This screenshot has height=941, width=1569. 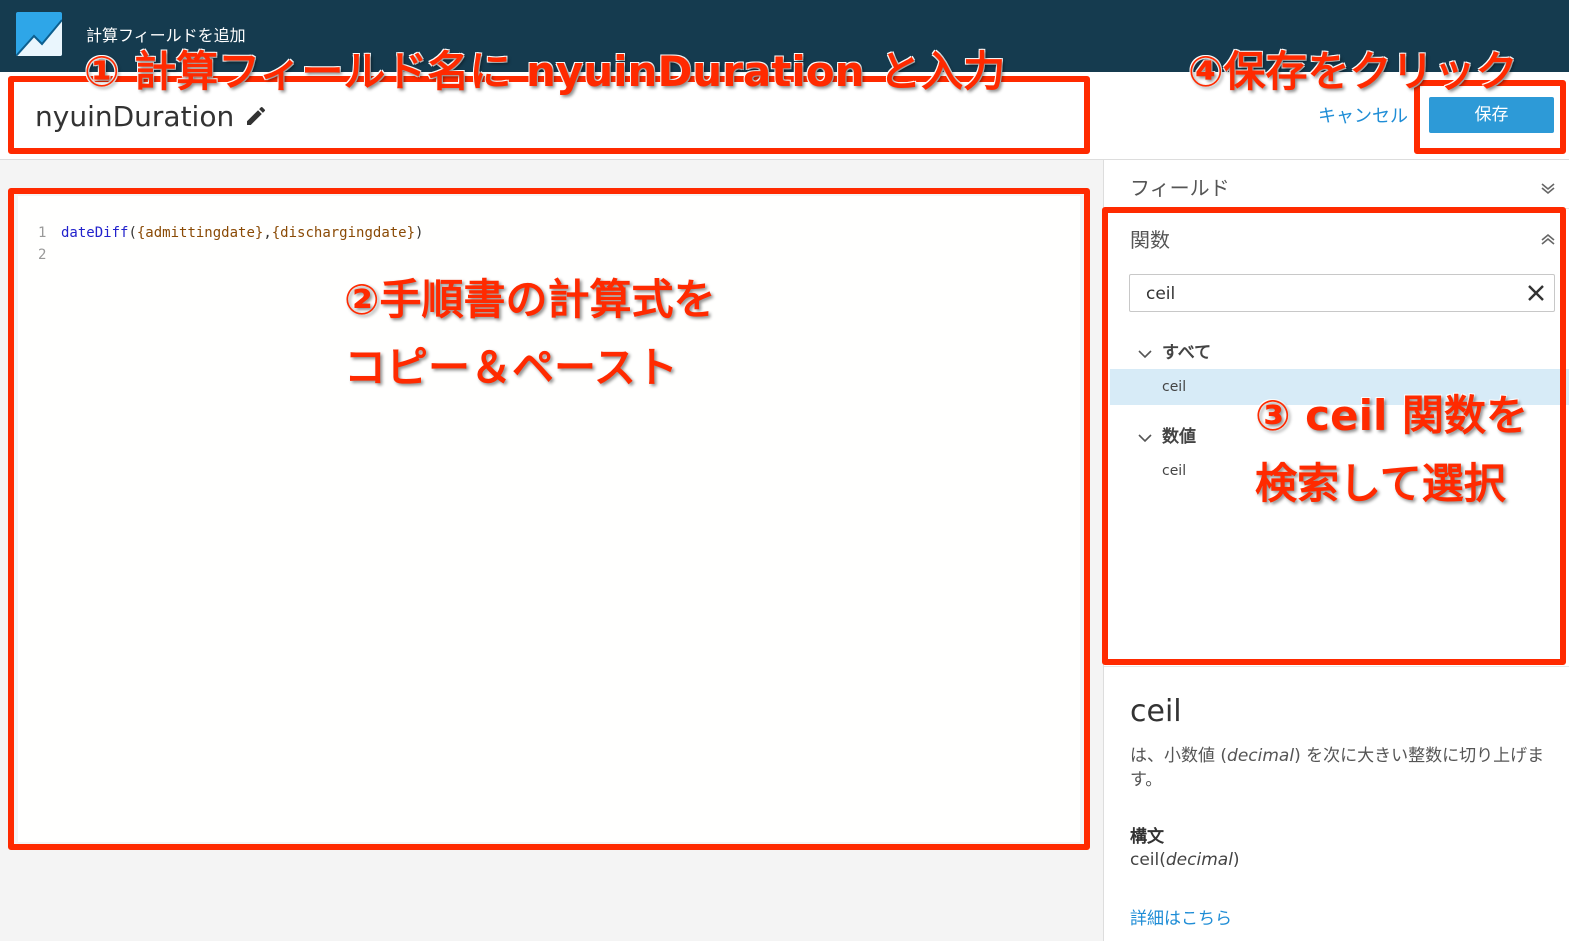 What do you see at coordinates (545, 71) in the screenshot?
I see `annotation-step1: ① 計算フィールド名に nyuinDuration と入力` at bounding box center [545, 71].